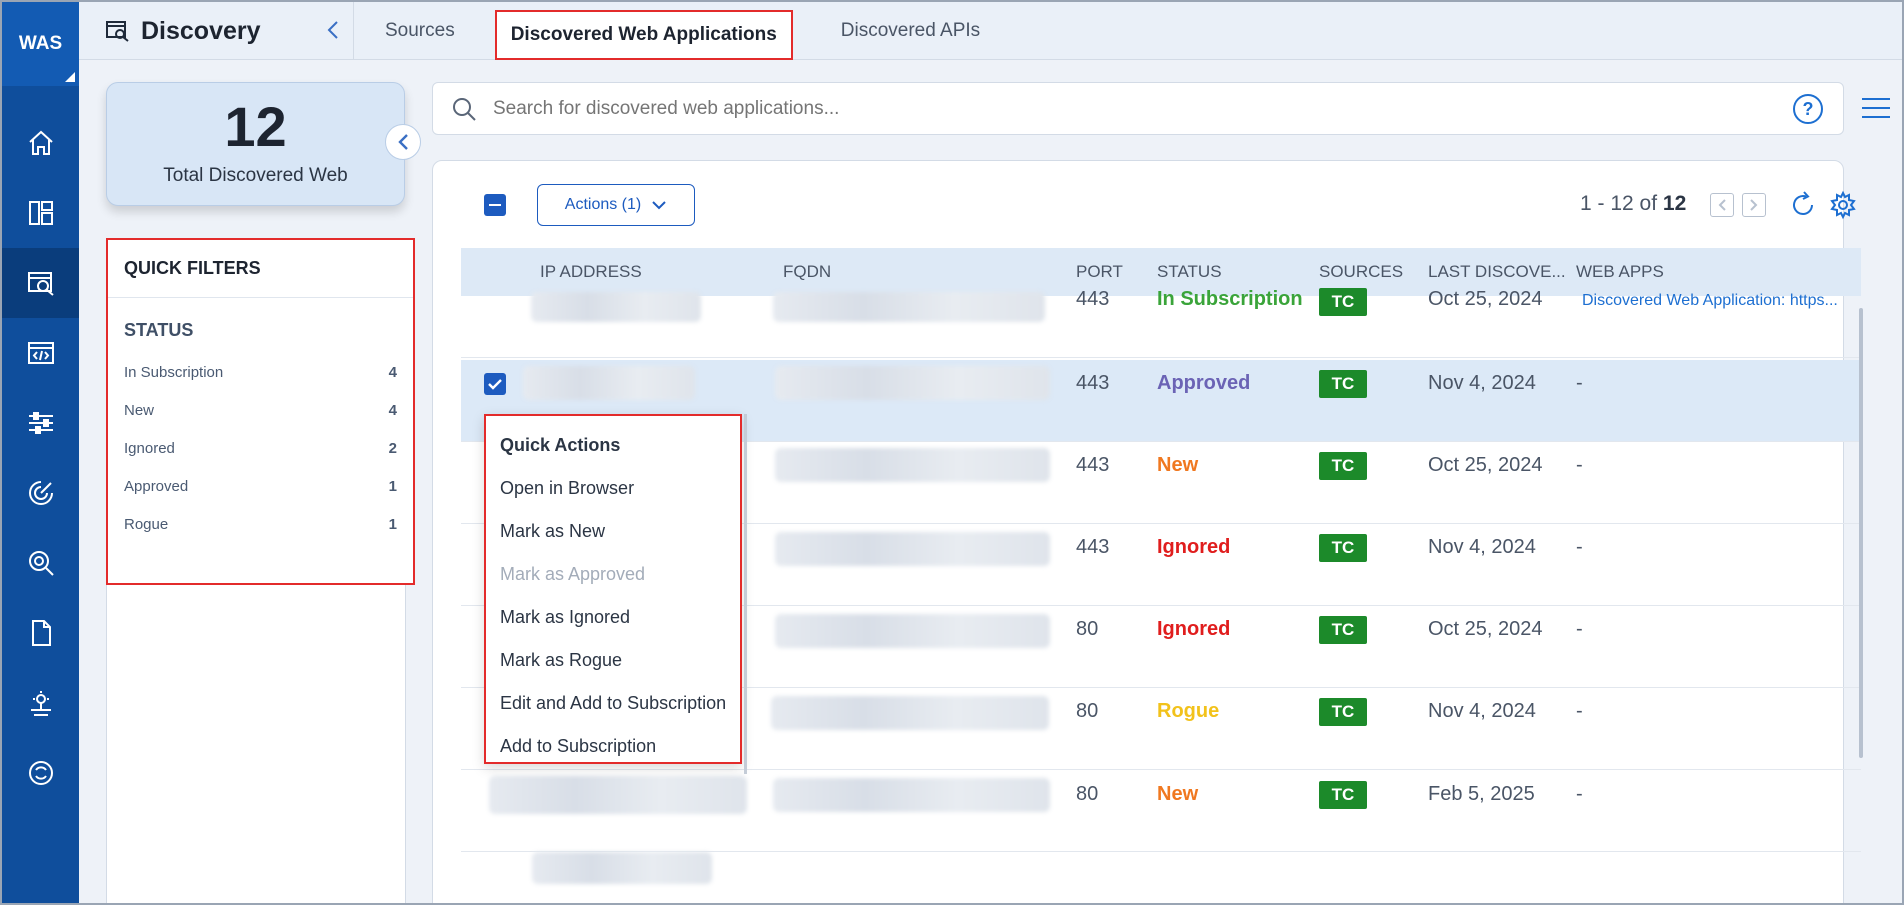 The height and width of the screenshot is (905, 1904). What do you see at coordinates (156, 486) in the screenshot?
I see `filter-label: Approved` at bounding box center [156, 486].